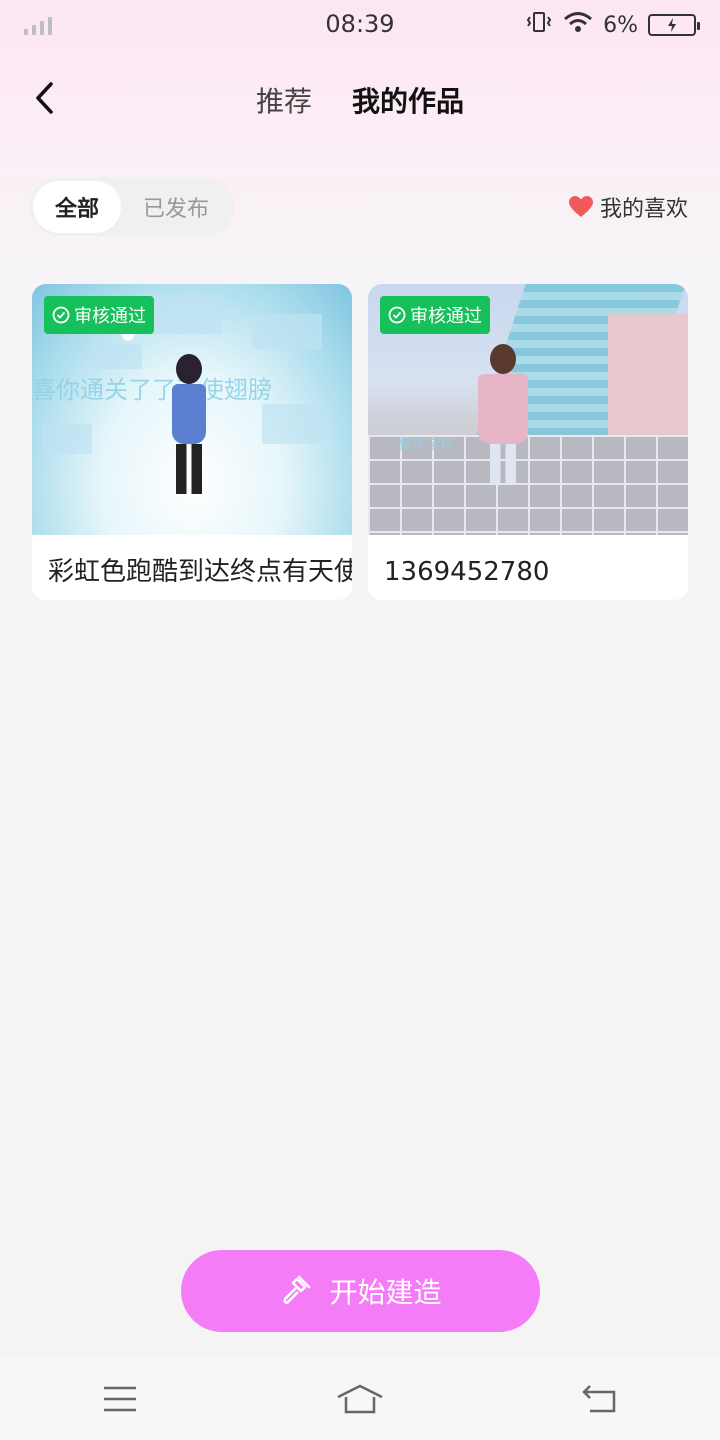 This screenshot has width=720, height=1440. I want to click on nav-bar: 推荐 我的作品, so click(360, 100).